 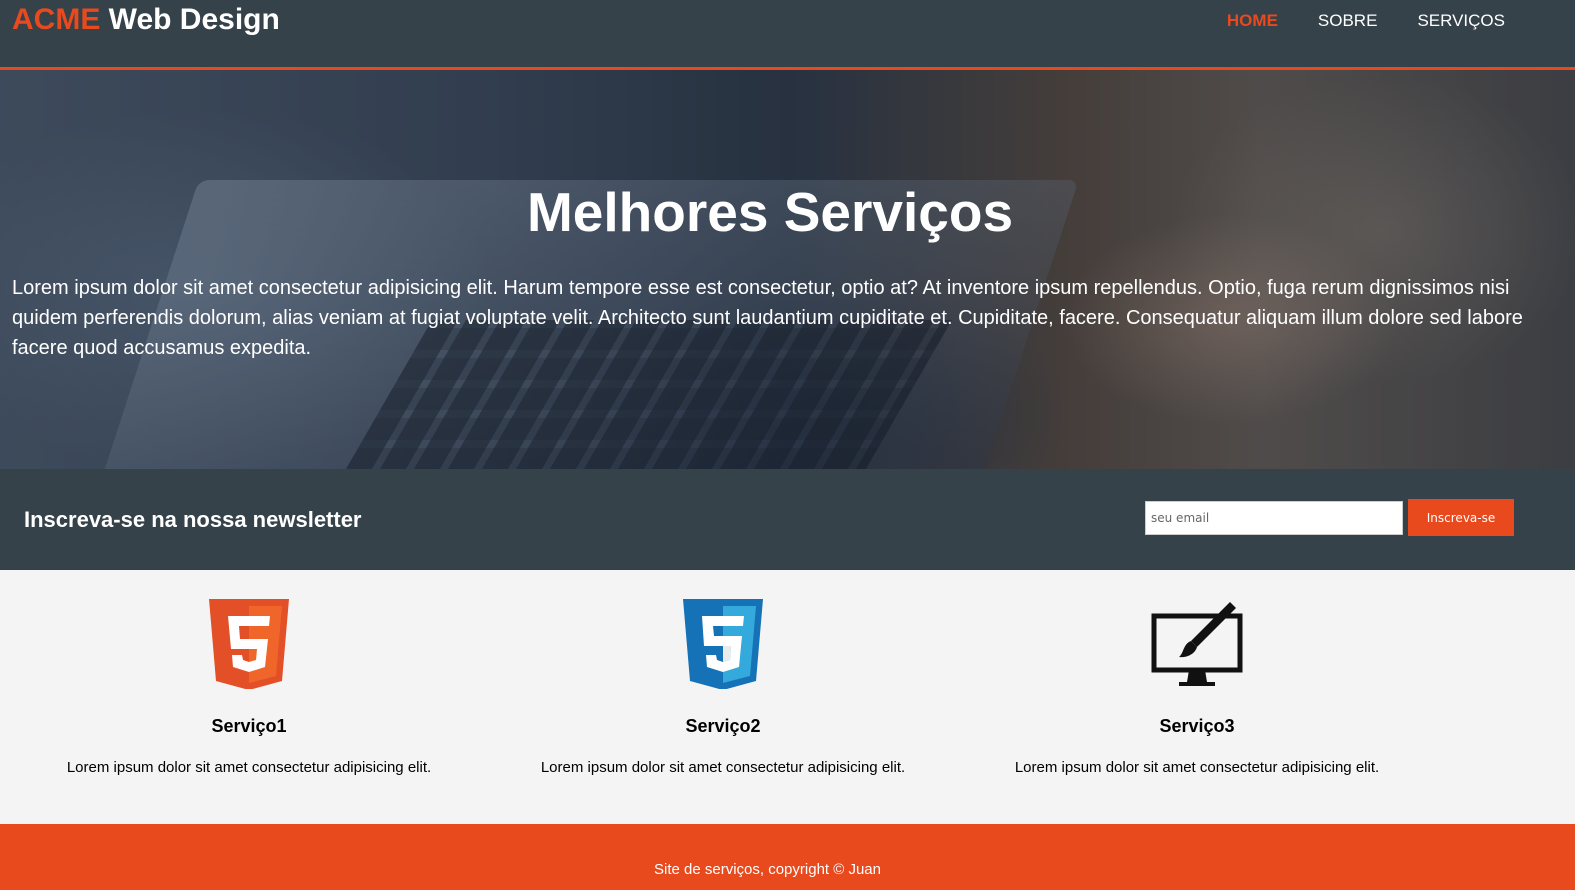 What do you see at coordinates (767, 869) in the screenshot?
I see `footer-copyright: Site de serviços, copyright © Juan` at bounding box center [767, 869].